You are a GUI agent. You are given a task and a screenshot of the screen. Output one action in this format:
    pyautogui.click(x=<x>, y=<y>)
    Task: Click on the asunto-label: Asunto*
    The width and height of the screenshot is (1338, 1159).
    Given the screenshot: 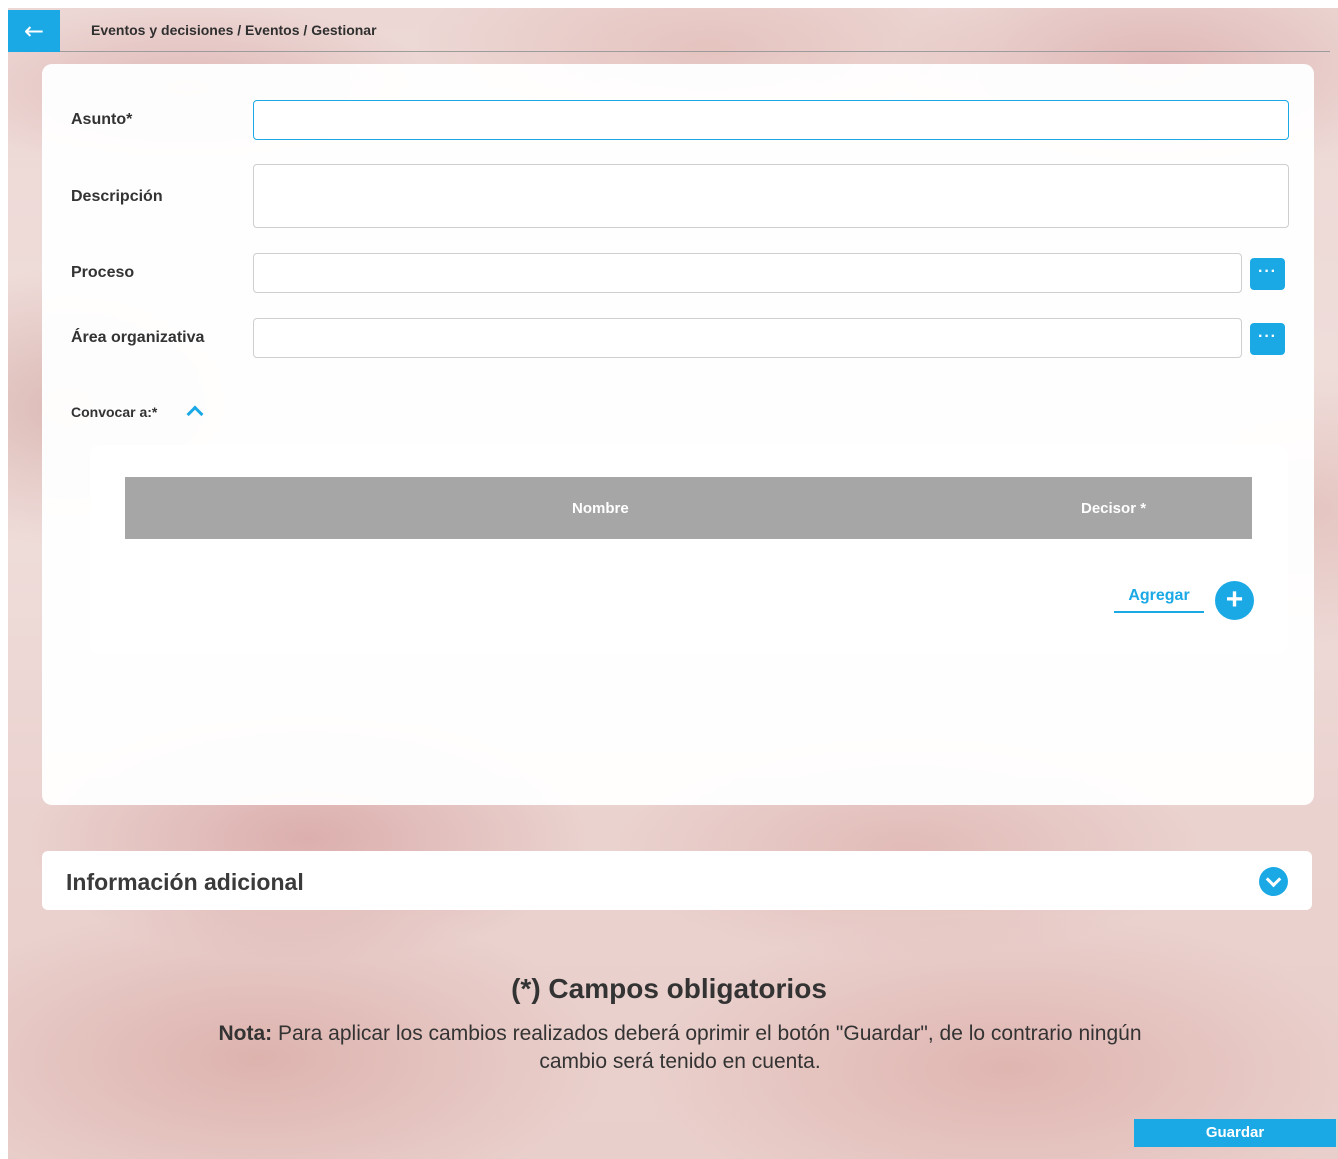 What is the action you would take?
    pyautogui.click(x=102, y=119)
    